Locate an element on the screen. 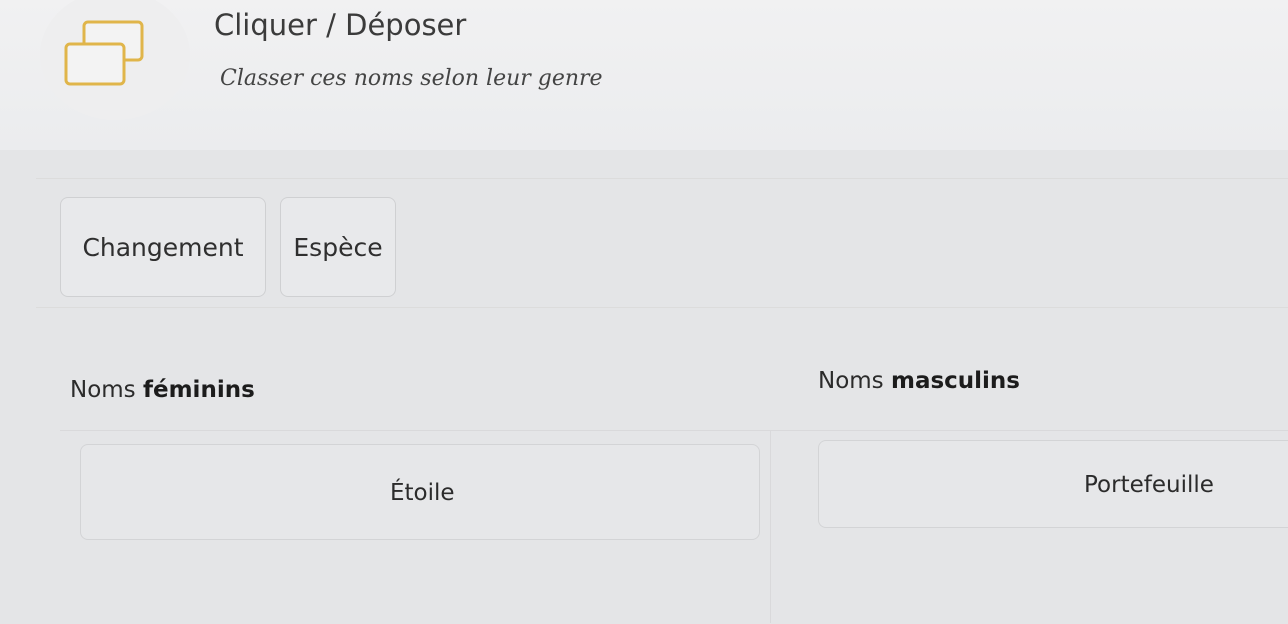 Image resolution: width=1288 pixels, height=624 pixels. category-label-name: féminins is located at coordinates (198, 390).